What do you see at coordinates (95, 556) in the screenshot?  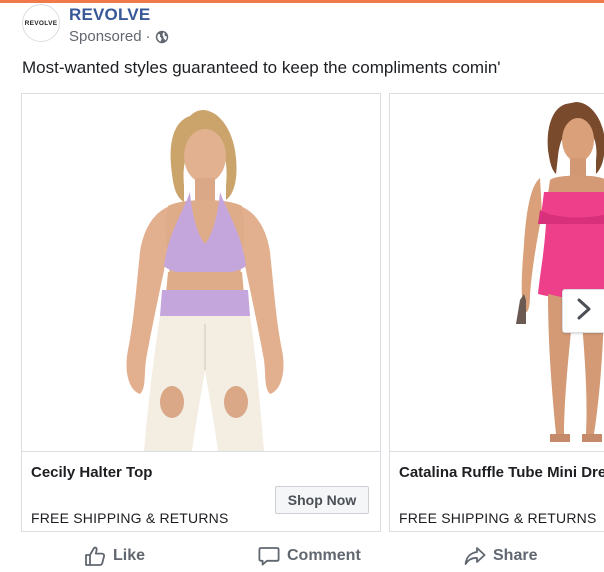 I see `thumbs-up-icon` at bounding box center [95, 556].